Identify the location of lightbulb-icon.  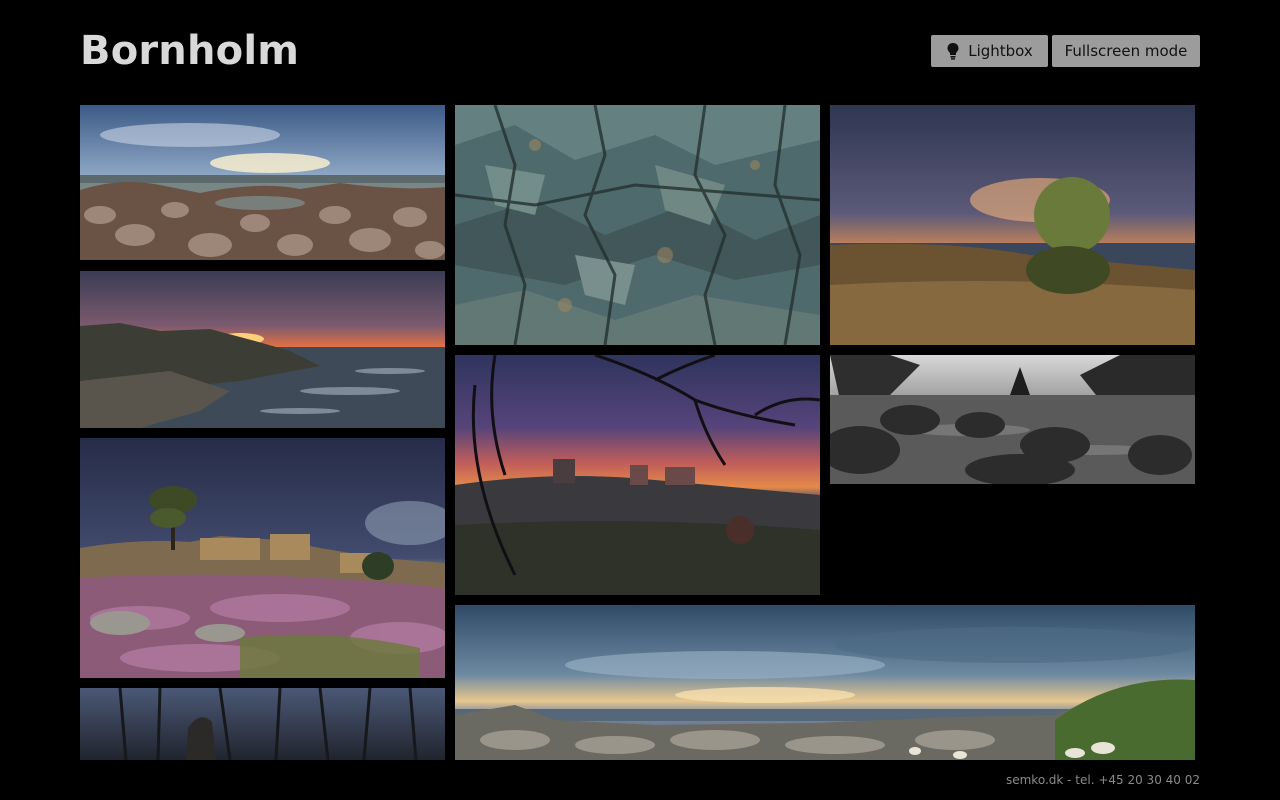
(953, 51).